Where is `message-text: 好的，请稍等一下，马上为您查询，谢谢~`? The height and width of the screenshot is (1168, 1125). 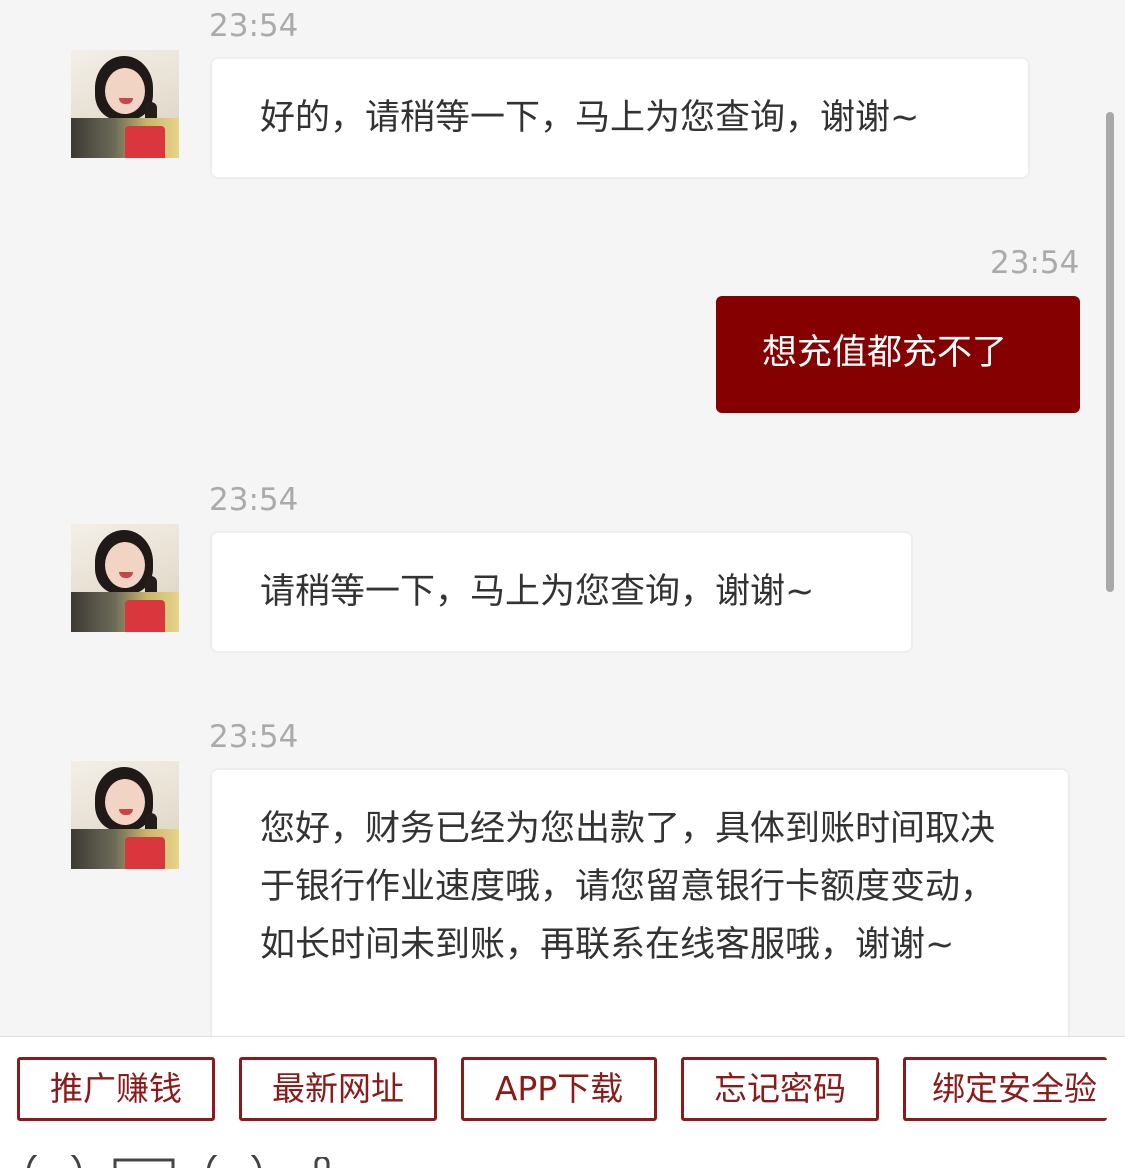 message-text: 好的，请稍等一下，马上为您查询，谢谢~ is located at coordinates (590, 118).